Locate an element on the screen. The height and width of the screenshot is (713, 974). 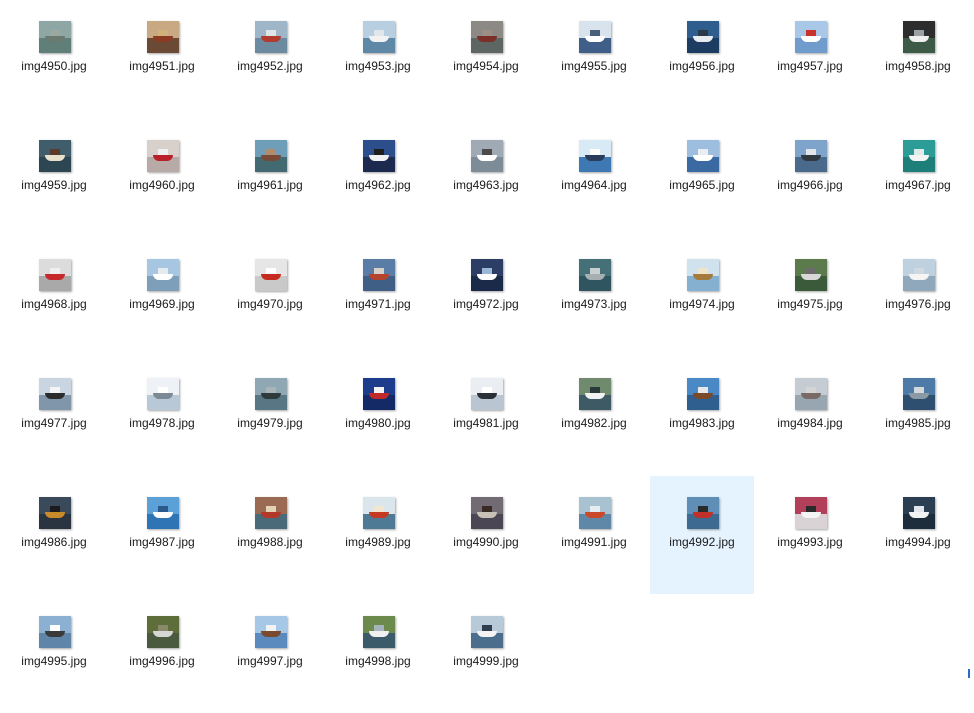
file-item: img4962.jpg is located at coordinates (378, 178).